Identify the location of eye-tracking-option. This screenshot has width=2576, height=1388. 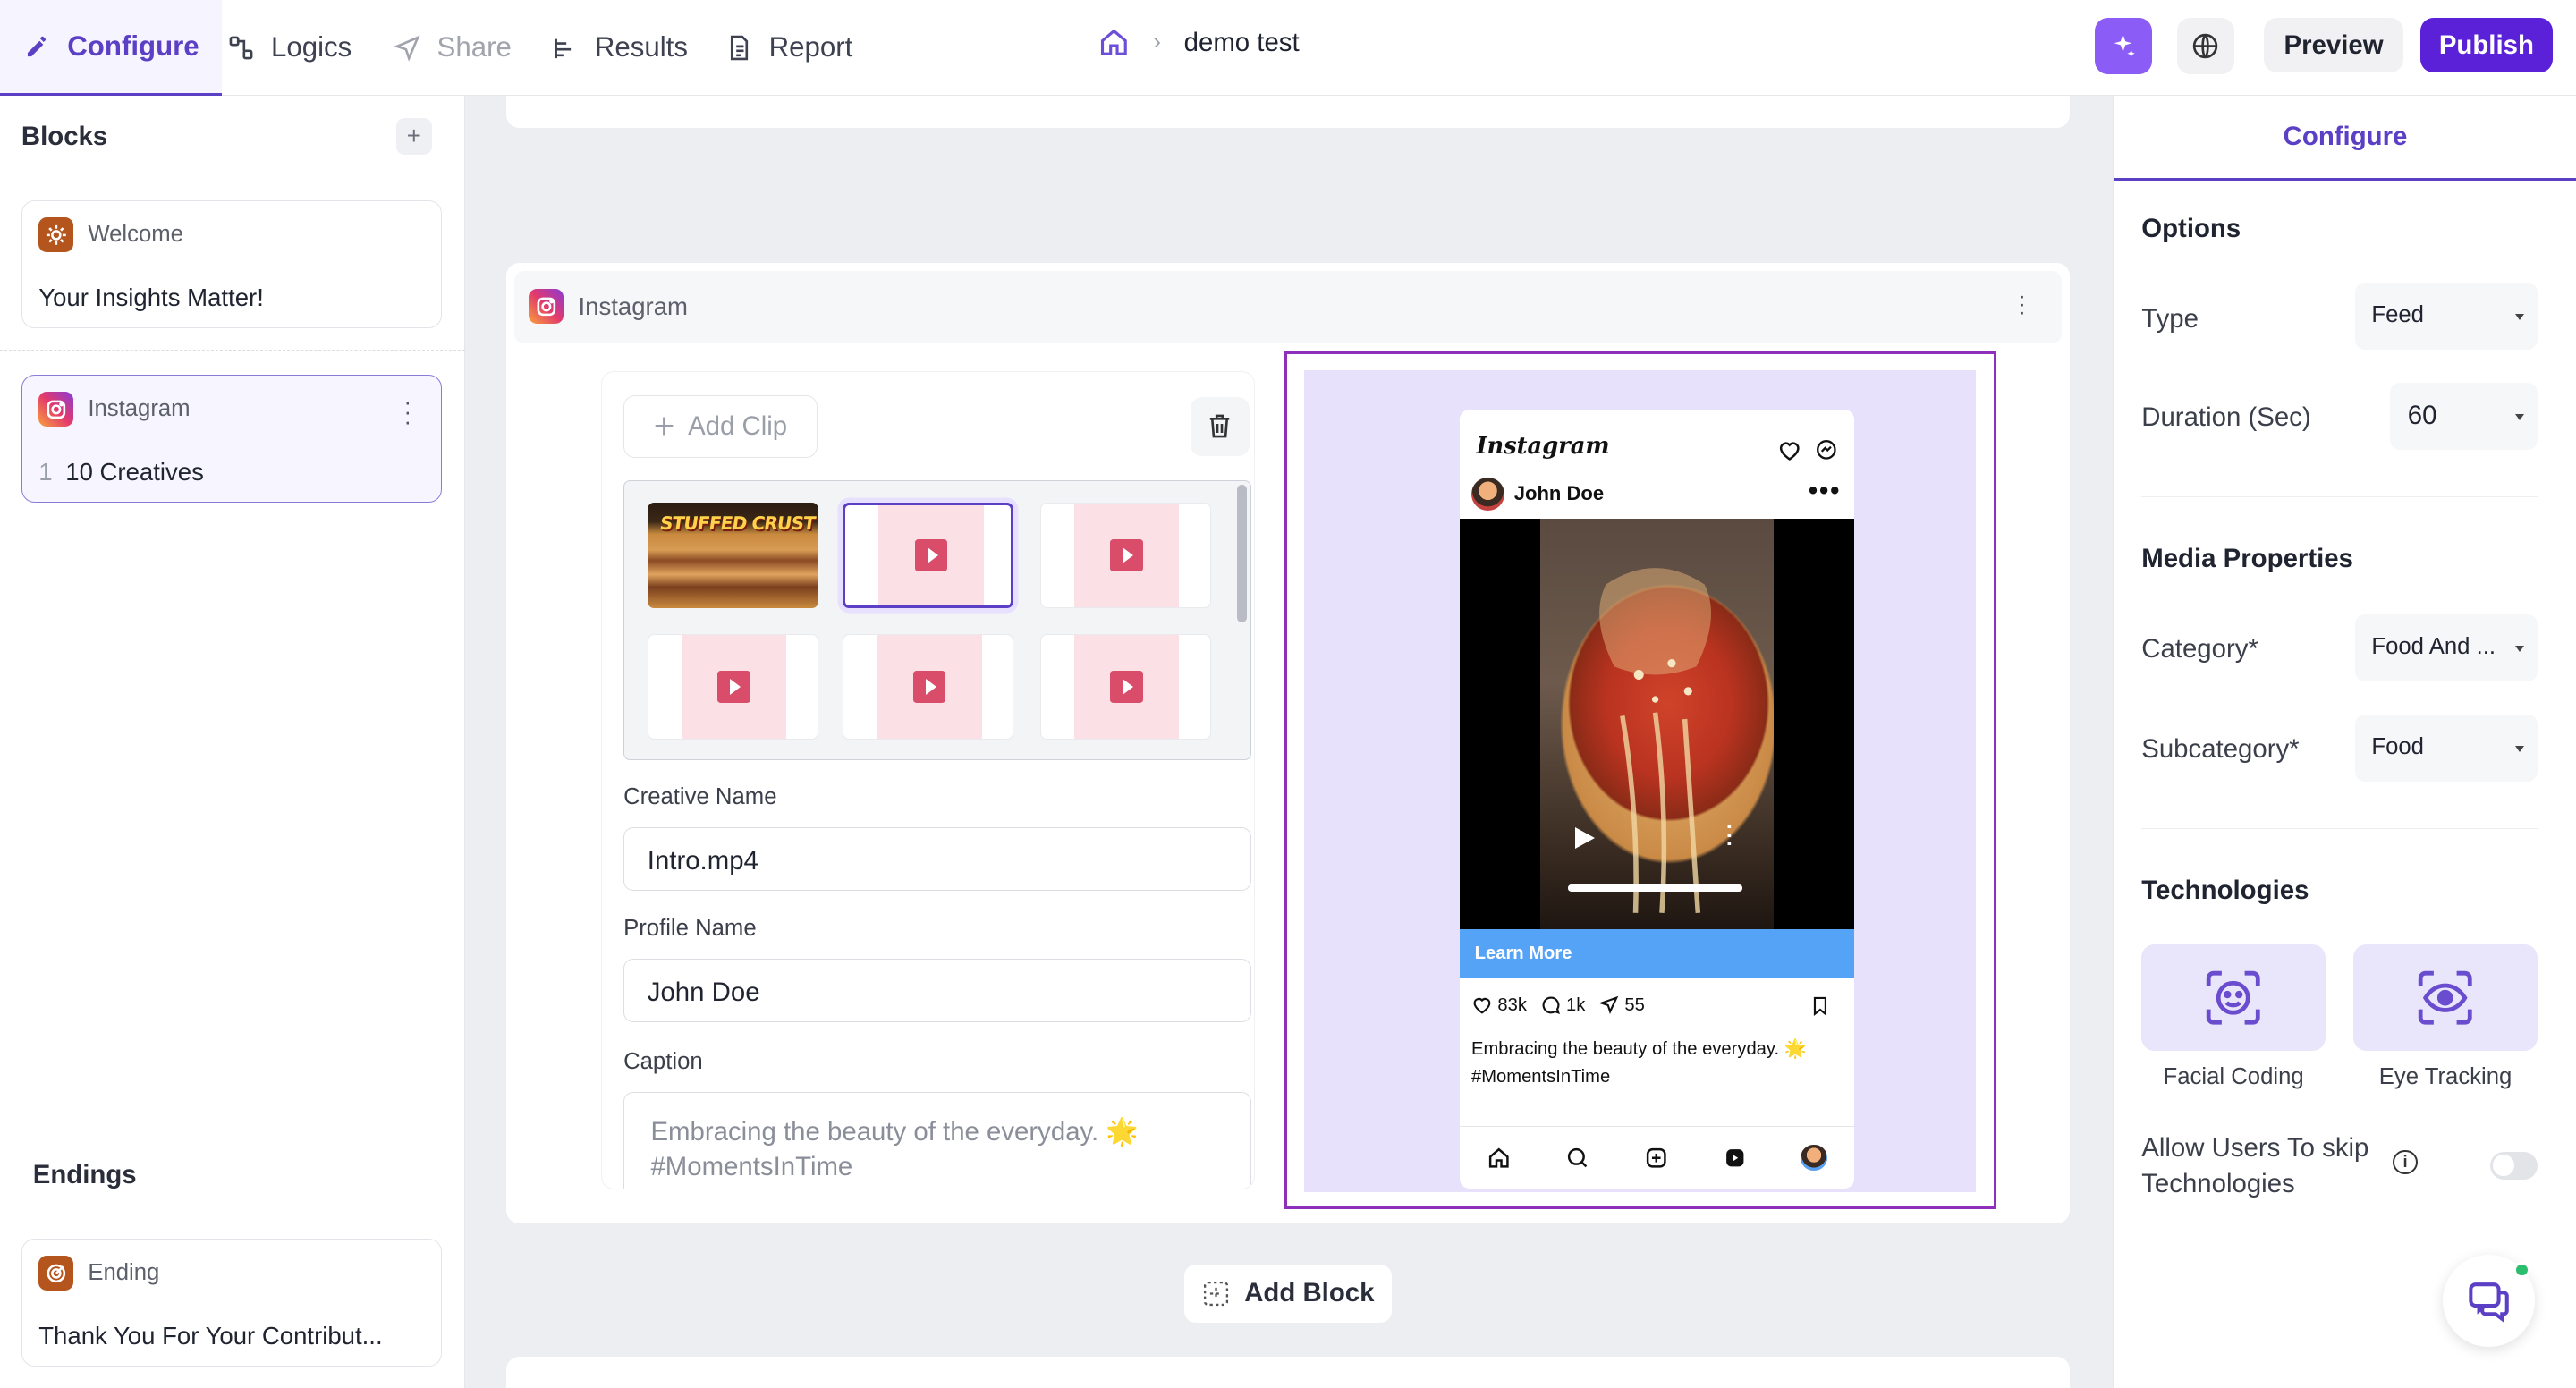
(2445, 998).